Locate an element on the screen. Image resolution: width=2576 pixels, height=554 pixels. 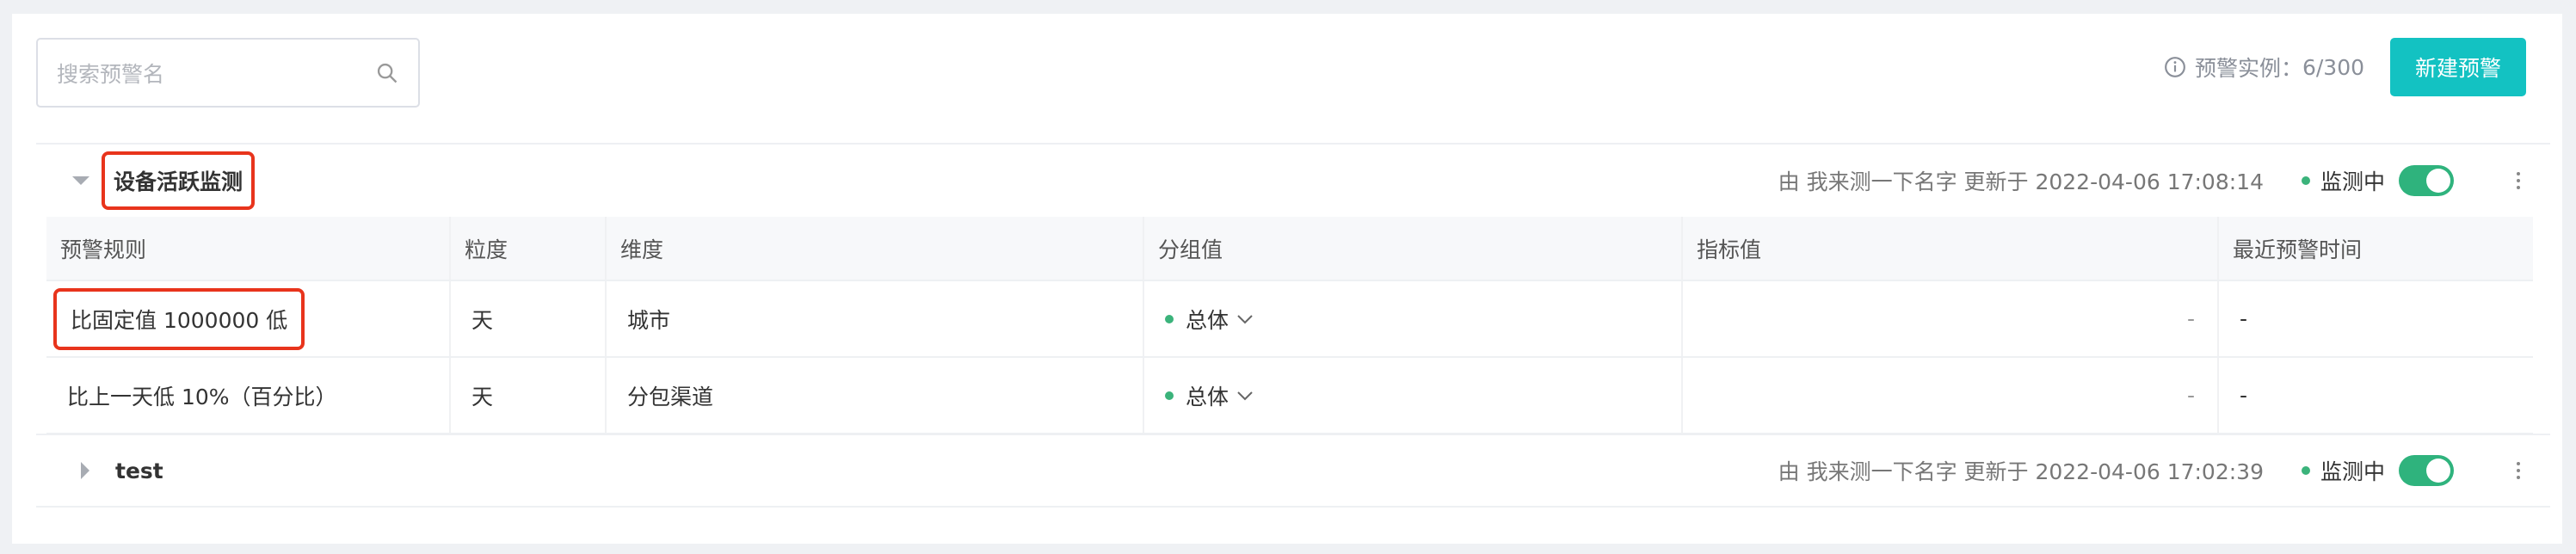
column-header: 指标值 is located at coordinates (1951, 249).